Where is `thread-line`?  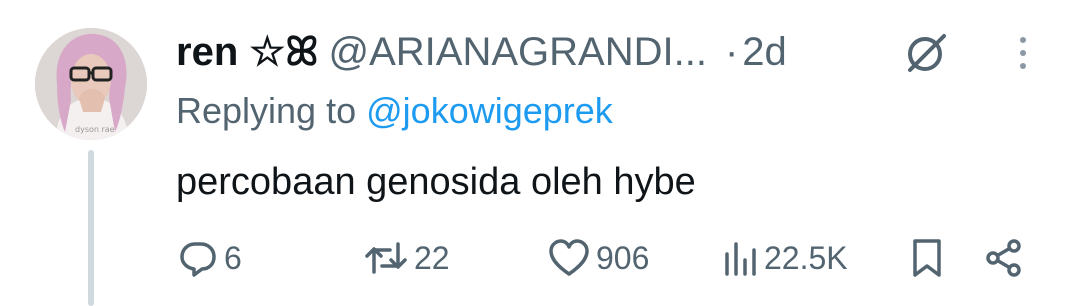 thread-line is located at coordinates (91, 228).